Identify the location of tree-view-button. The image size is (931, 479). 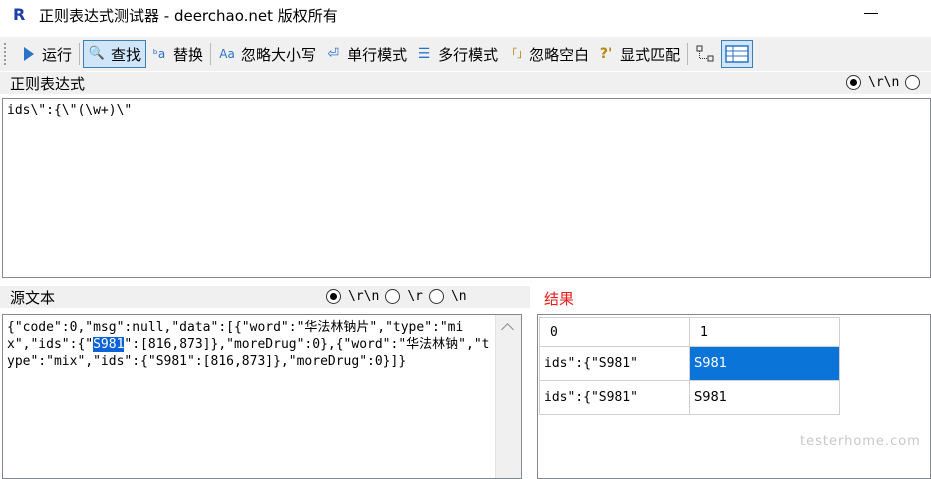
(706, 54).